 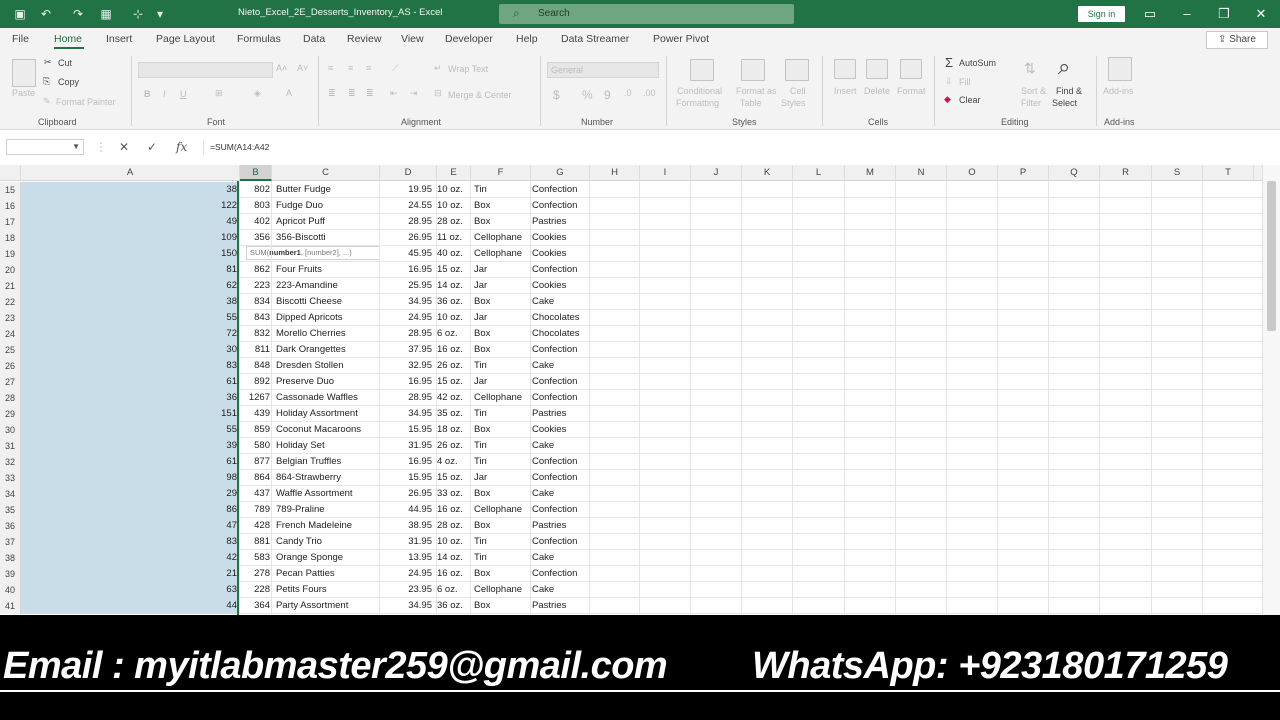 I want to click on merge-center-label: Merge & Center, so click(x=480, y=95).